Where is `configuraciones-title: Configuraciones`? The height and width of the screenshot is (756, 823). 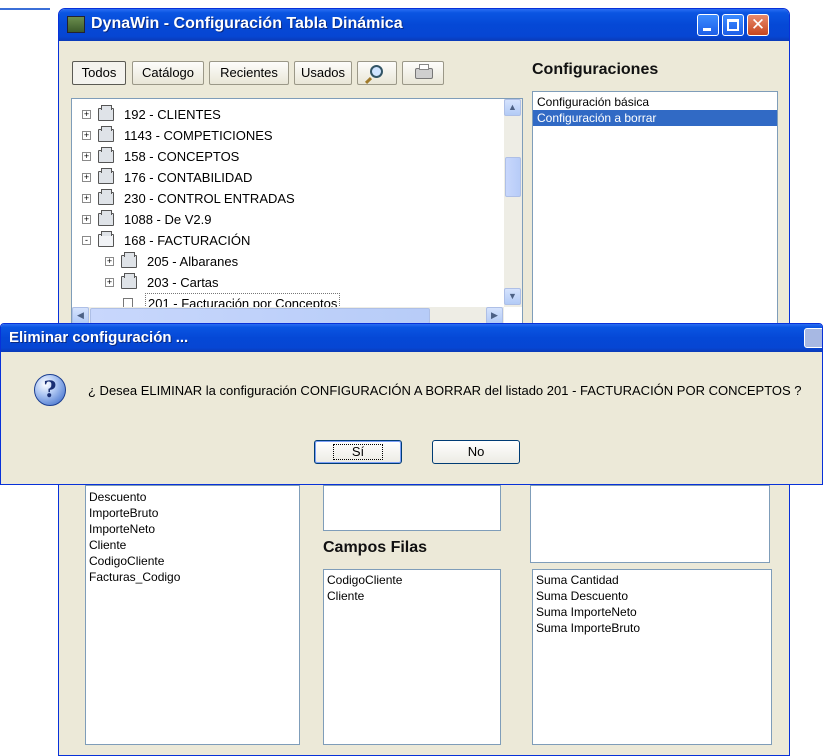
configuraciones-title: Configuraciones is located at coordinates (595, 69).